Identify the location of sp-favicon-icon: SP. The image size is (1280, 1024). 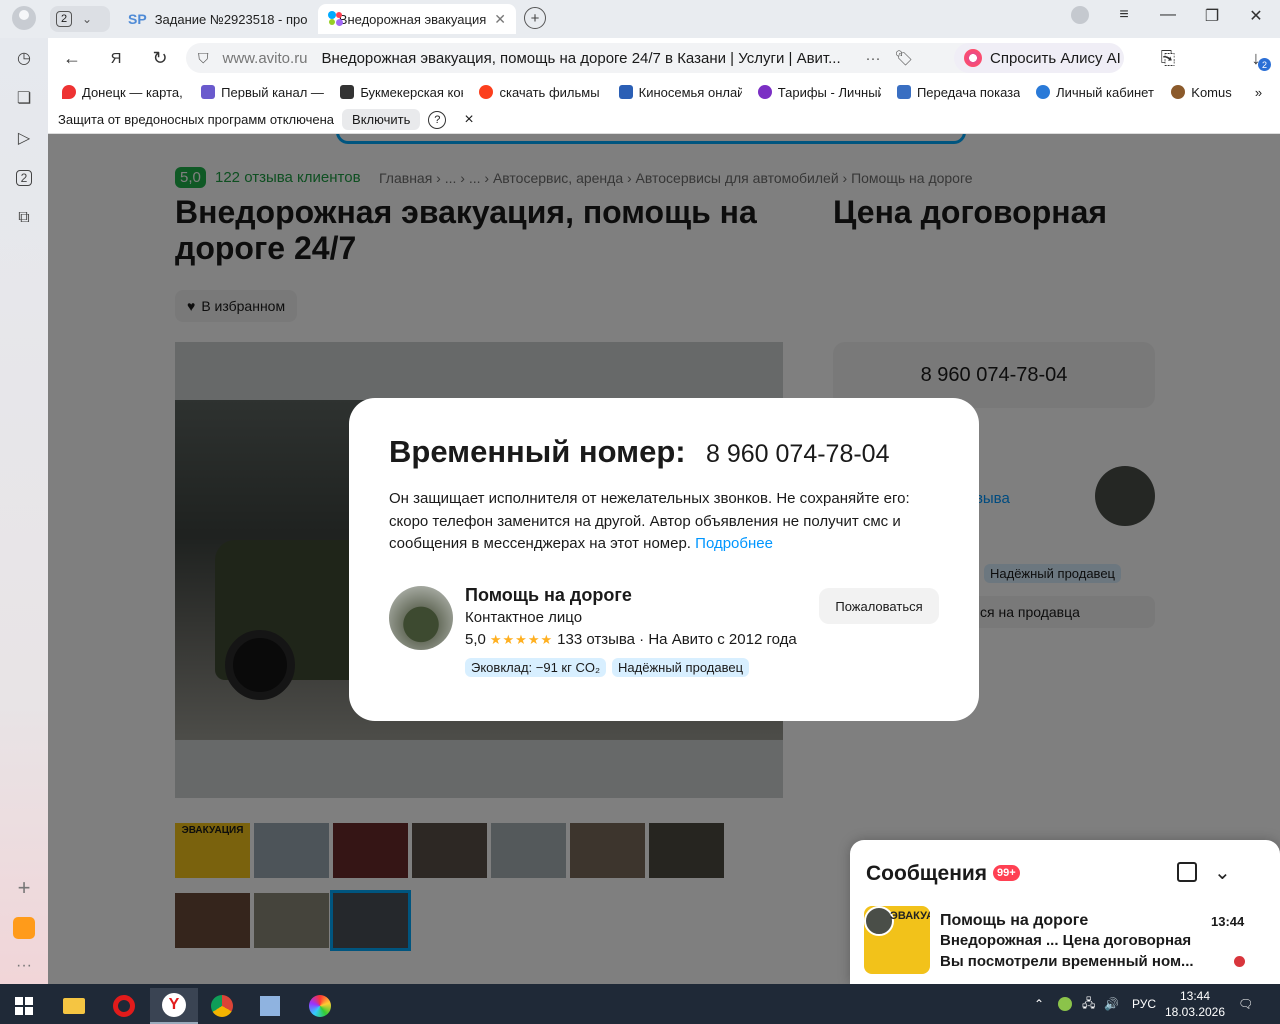
(137, 19).